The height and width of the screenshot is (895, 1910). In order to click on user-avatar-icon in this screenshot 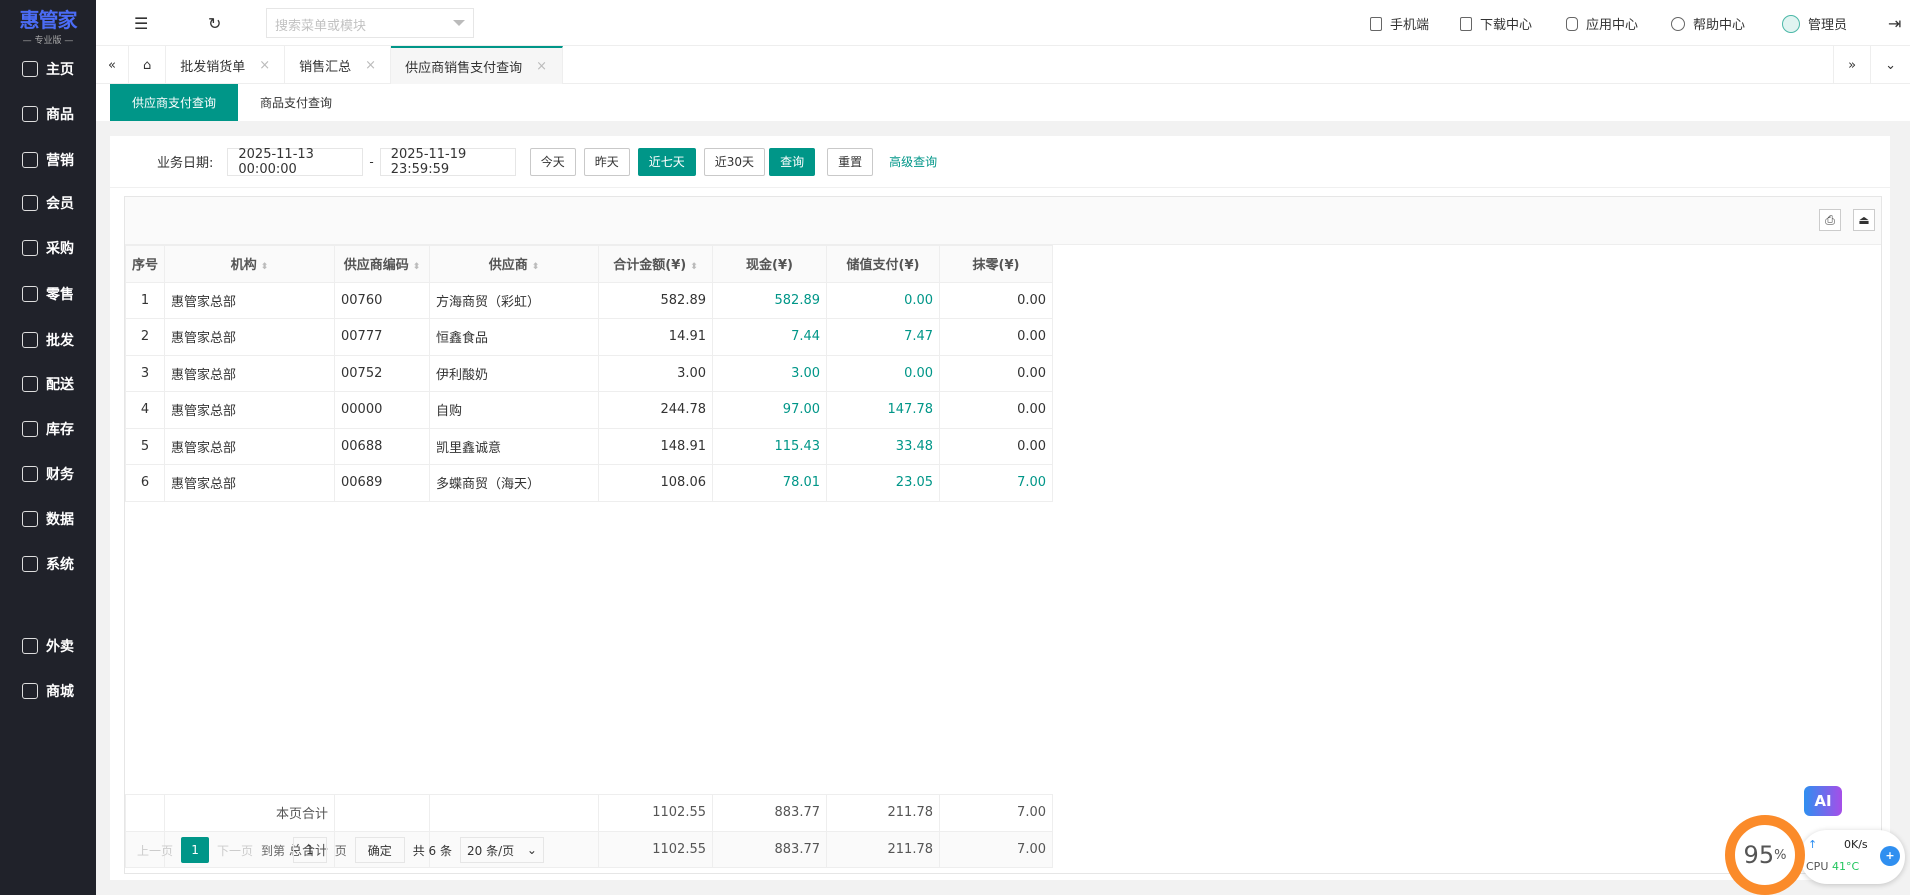, I will do `click(1791, 23)`.